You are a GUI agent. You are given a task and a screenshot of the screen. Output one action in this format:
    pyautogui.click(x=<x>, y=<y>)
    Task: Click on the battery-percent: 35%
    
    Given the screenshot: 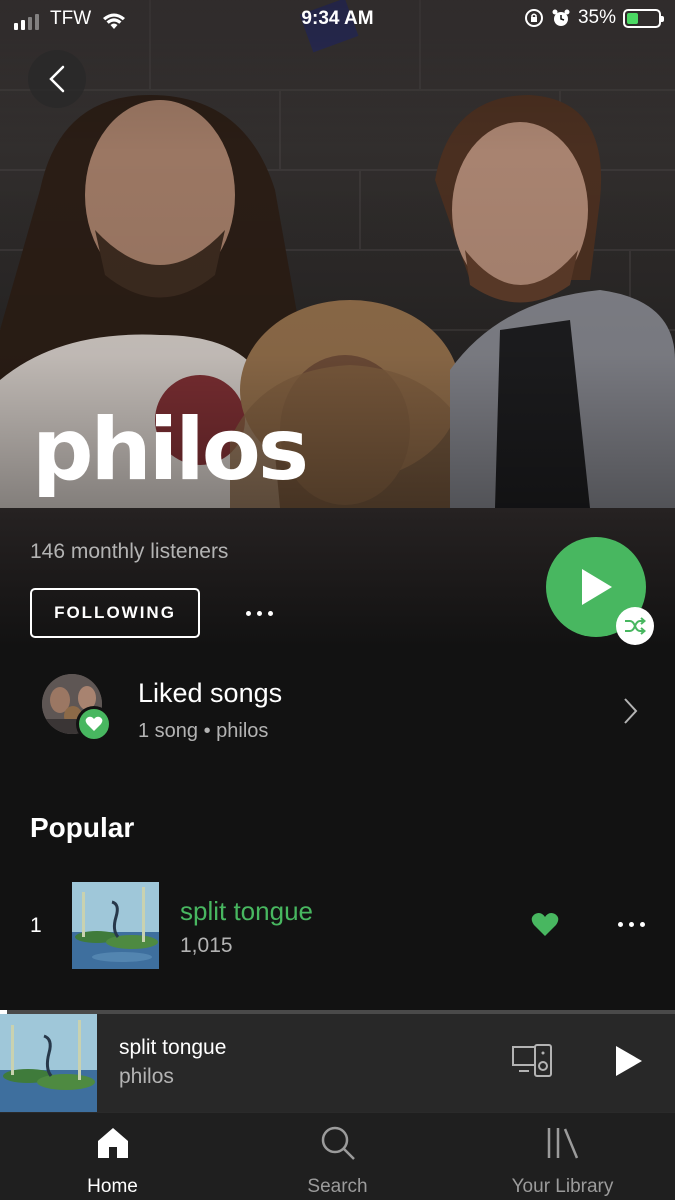 What is the action you would take?
    pyautogui.click(x=596, y=17)
    